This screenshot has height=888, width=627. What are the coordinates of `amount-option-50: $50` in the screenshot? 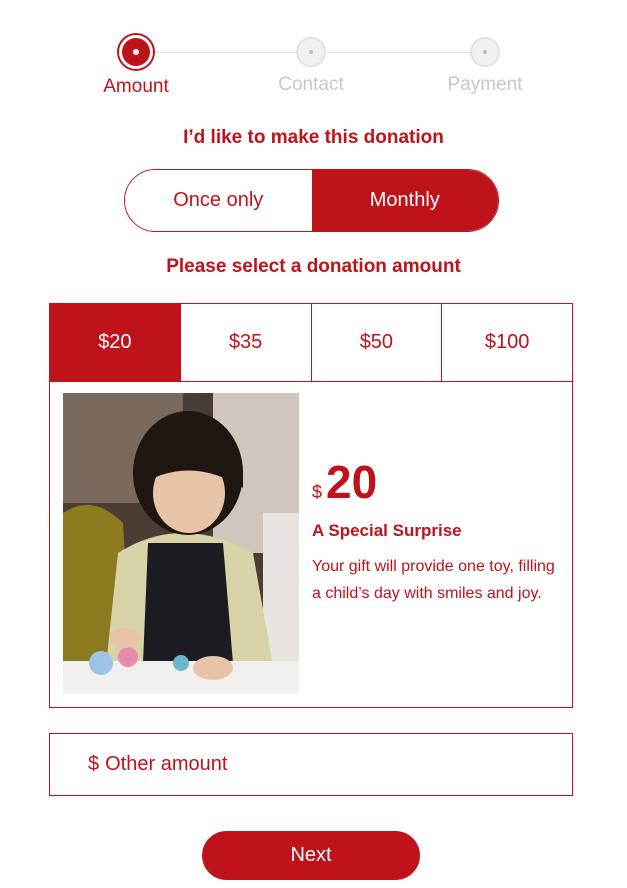 It's located at (377, 342).